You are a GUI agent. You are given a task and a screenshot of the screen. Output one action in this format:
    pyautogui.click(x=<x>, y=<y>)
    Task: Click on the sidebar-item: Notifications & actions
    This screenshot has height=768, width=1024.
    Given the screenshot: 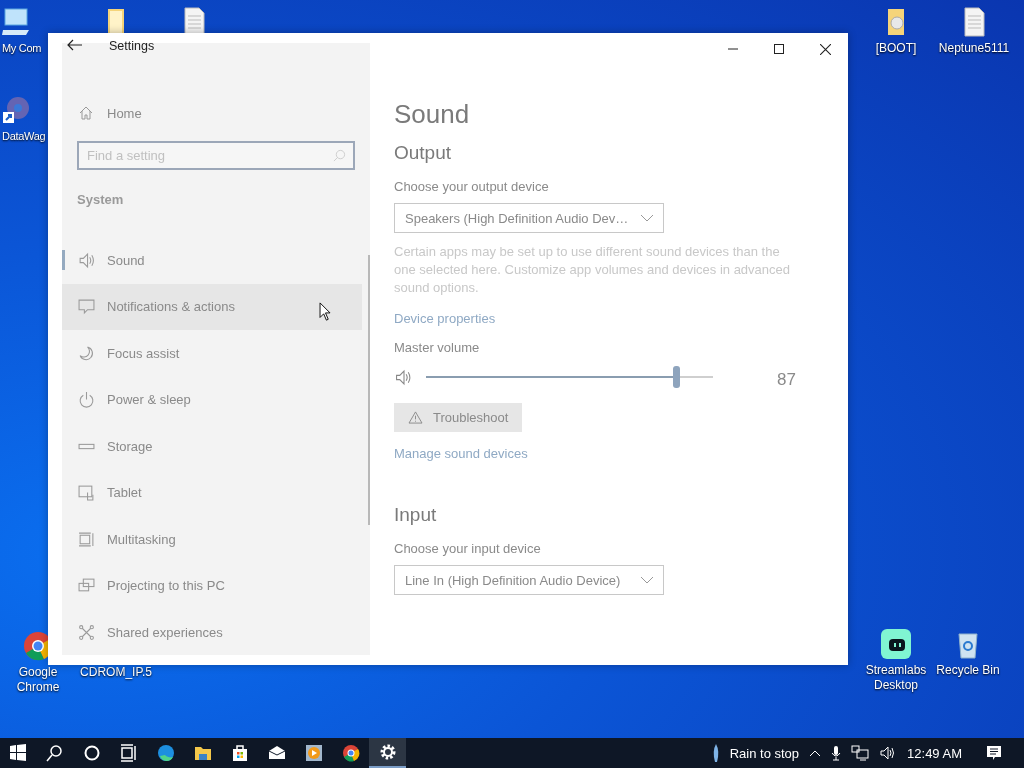 What is the action you would take?
    pyautogui.click(x=212, y=306)
    